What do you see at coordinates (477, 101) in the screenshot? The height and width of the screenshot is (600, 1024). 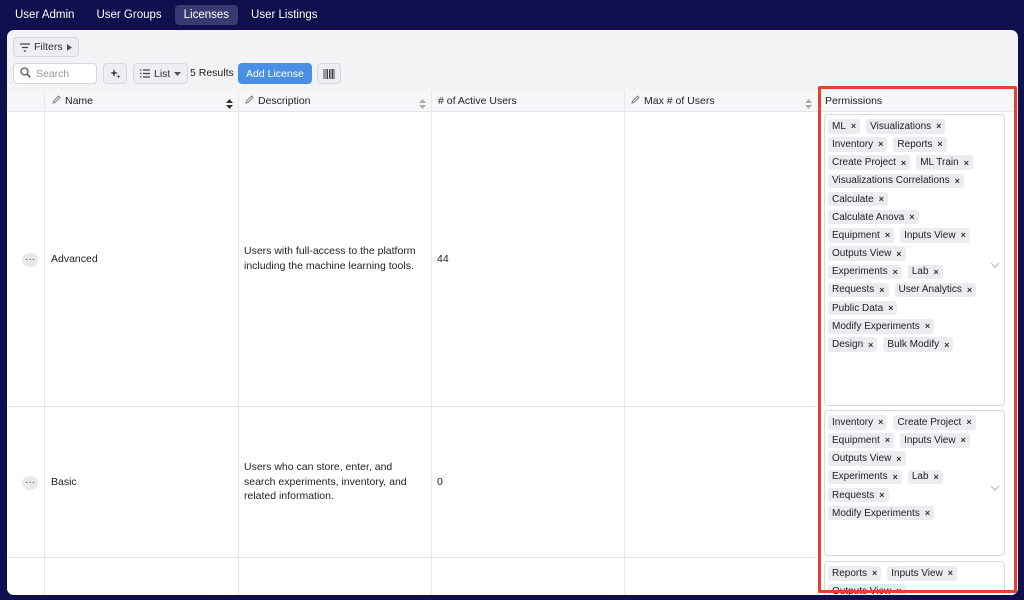 I see `column-header-active-users: # of Active Users` at bounding box center [477, 101].